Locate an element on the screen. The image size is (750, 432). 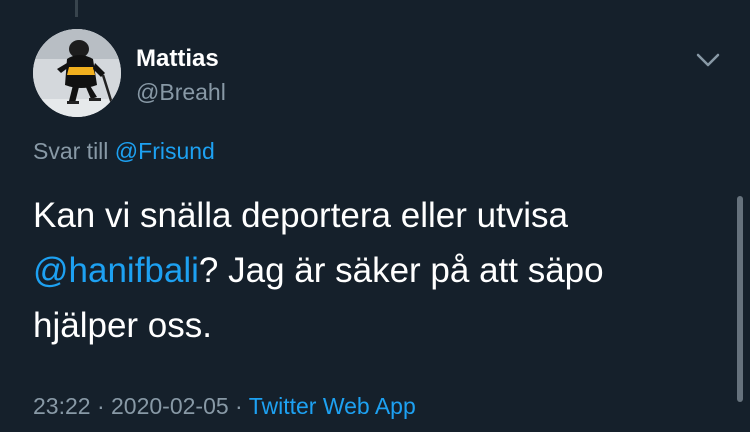
thread-connector-line is located at coordinates (76, 8).